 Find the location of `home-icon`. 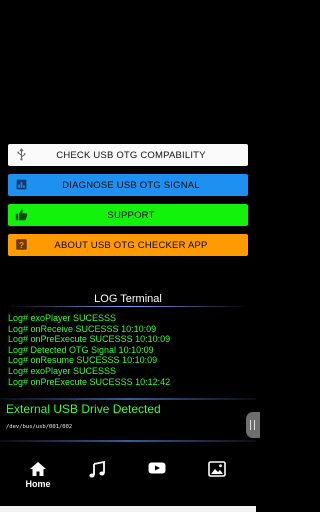

home-icon is located at coordinates (38, 469).